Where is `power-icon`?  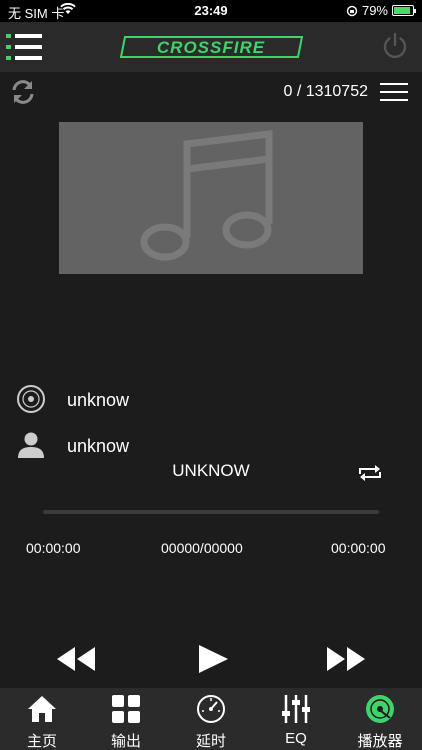
power-icon is located at coordinates (395, 46).